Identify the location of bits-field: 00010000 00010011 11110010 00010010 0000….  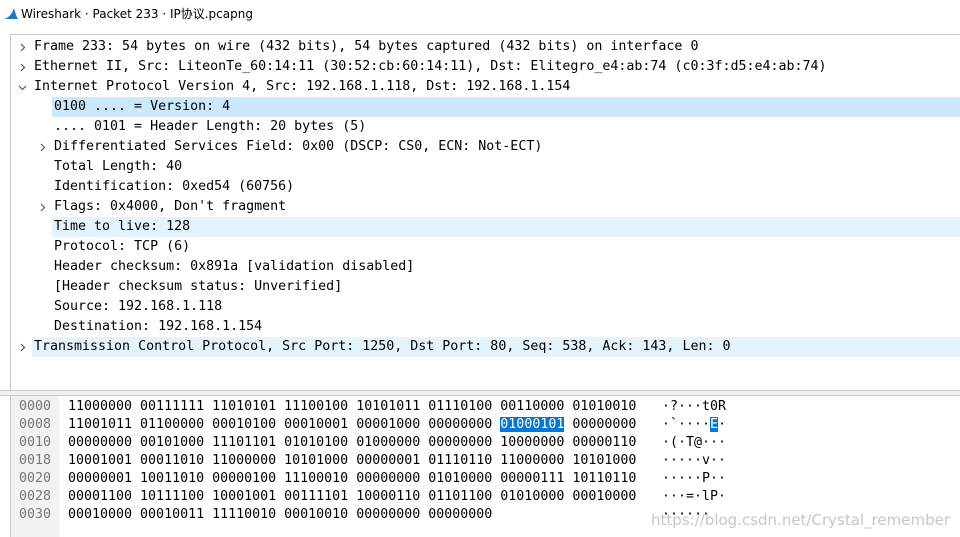
(280, 515).